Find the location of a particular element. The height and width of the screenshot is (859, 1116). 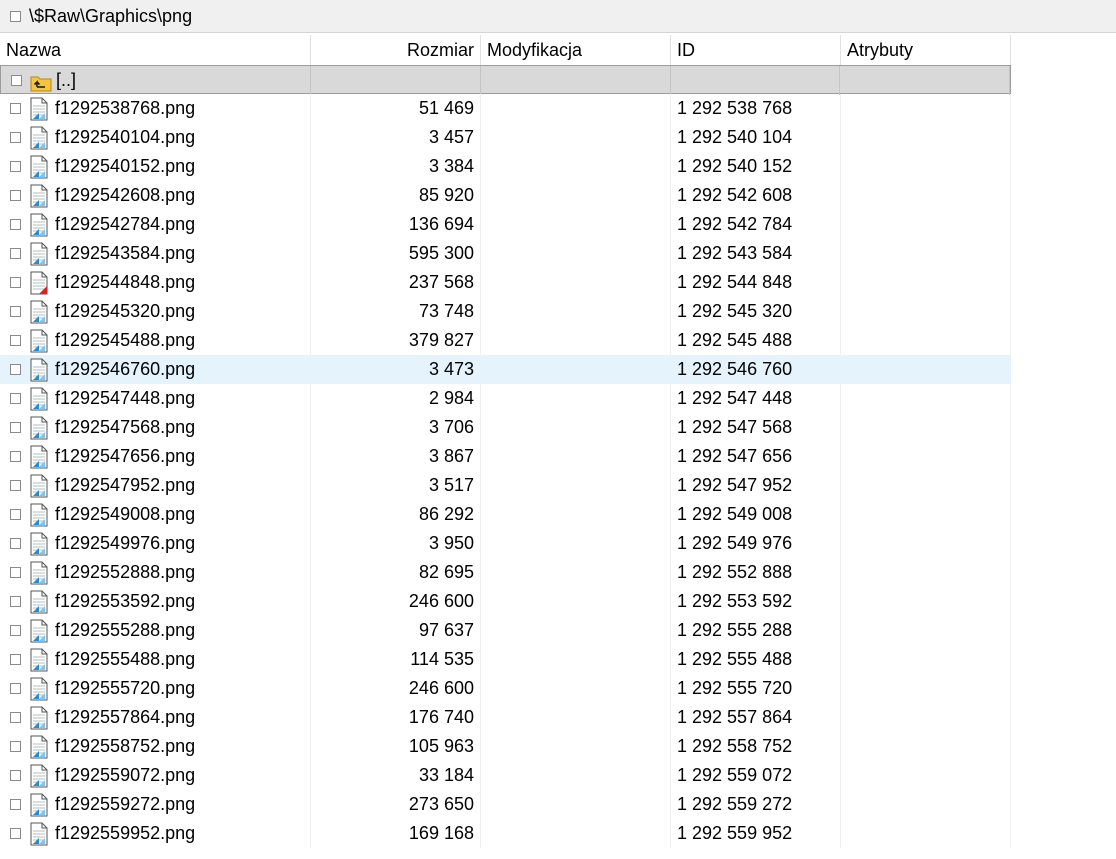

file-row: f1292555720.png 246 600 1 292 555 720 is located at coordinates (505, 688).